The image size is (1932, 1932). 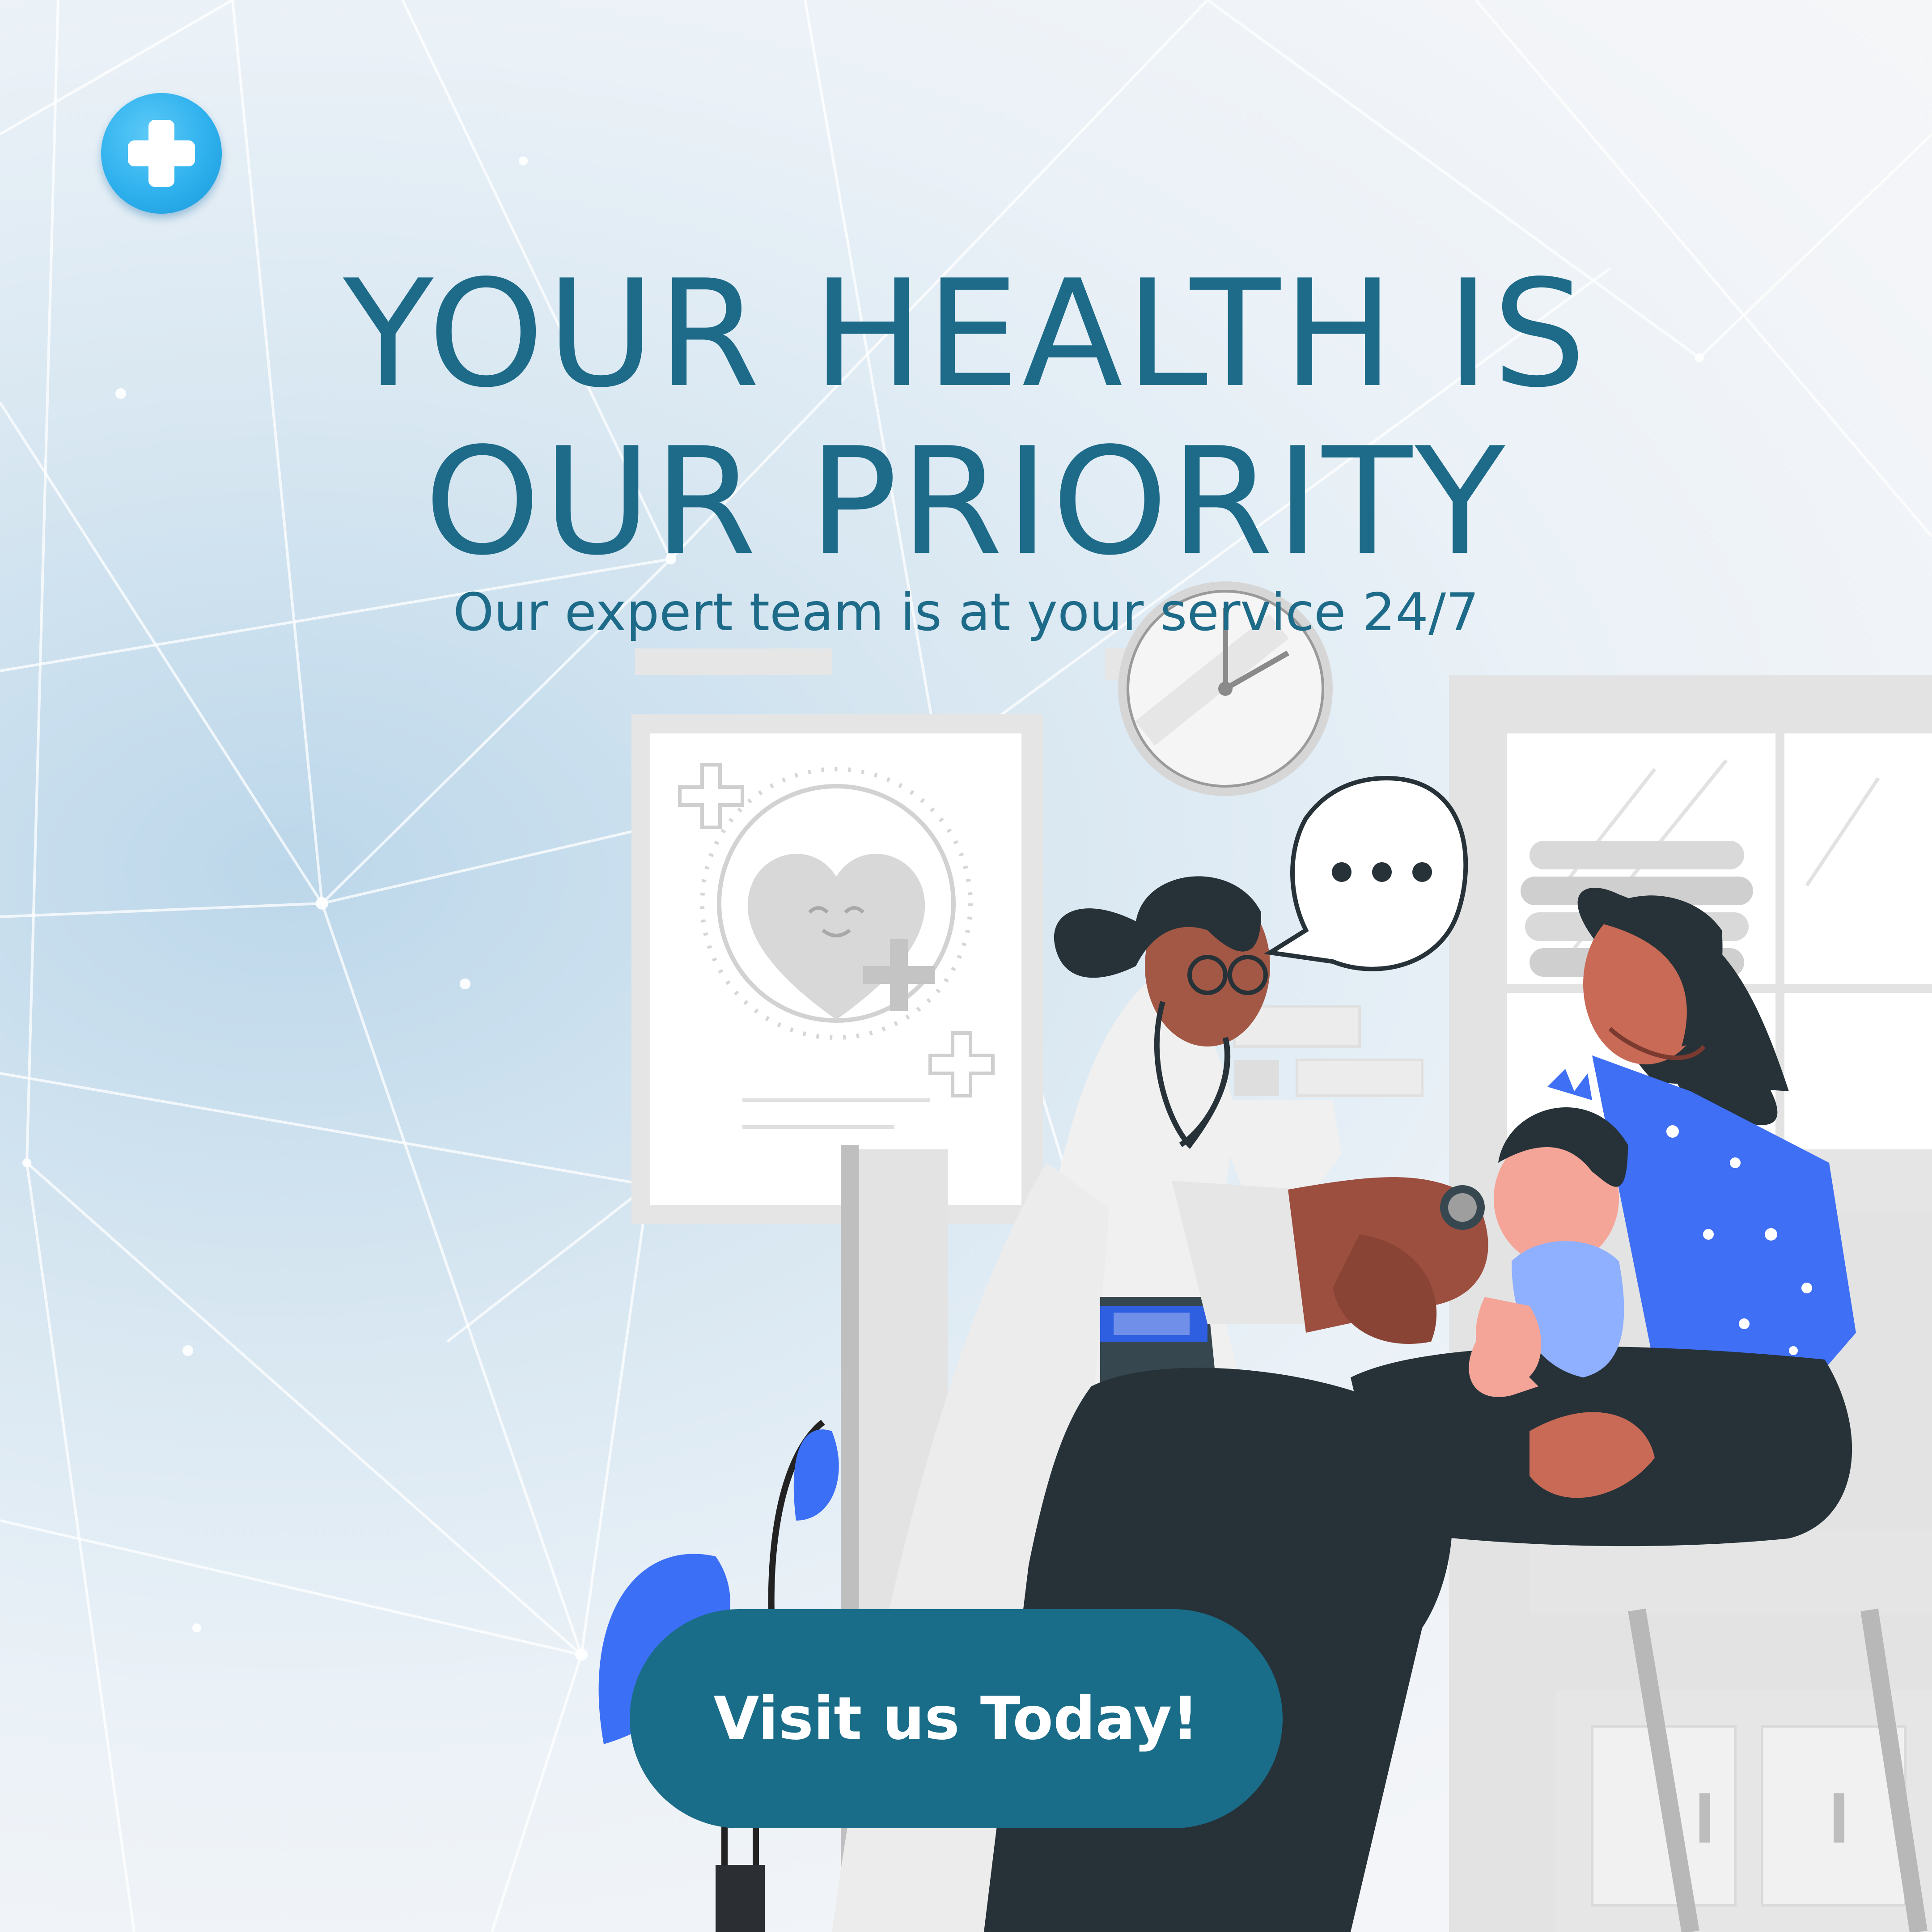 I want to click on medical-plus-icon, so click(x=161, y=153).